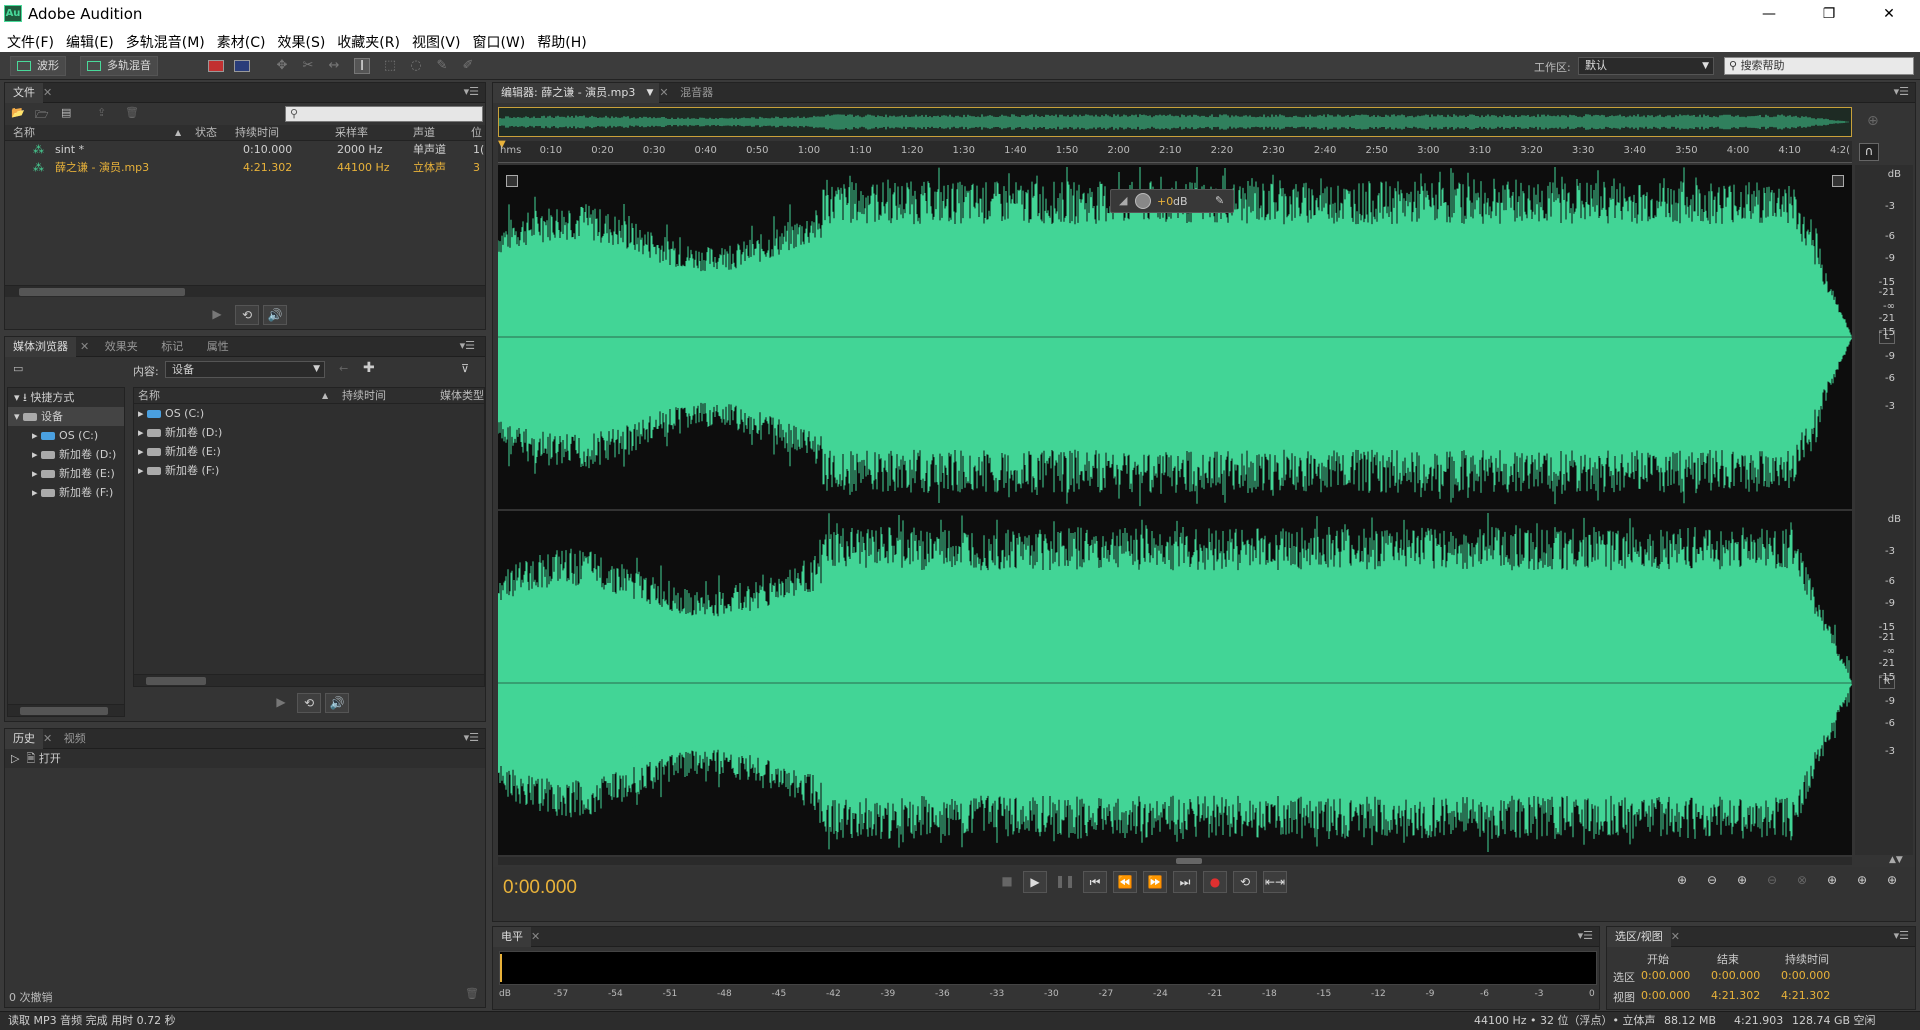 This screenshot has width=1920, height=1030. What do you see at coordinates (308, 66) in the screenshot?
I see `razor-tool-icon: ✂` at bounding box center [308, 66].